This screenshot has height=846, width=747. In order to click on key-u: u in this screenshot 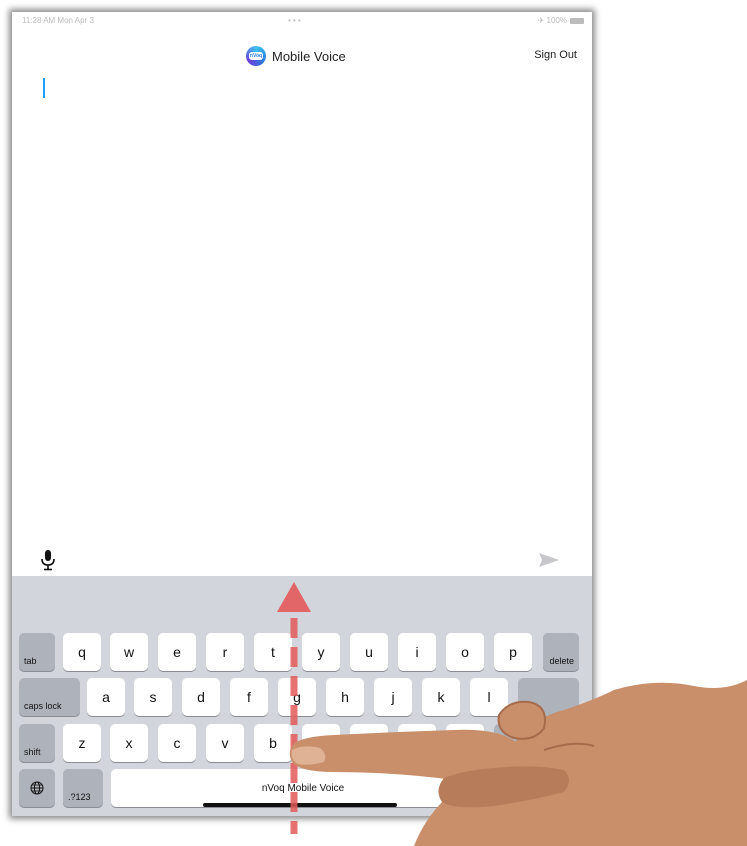, I will do `click(369, 652)`.